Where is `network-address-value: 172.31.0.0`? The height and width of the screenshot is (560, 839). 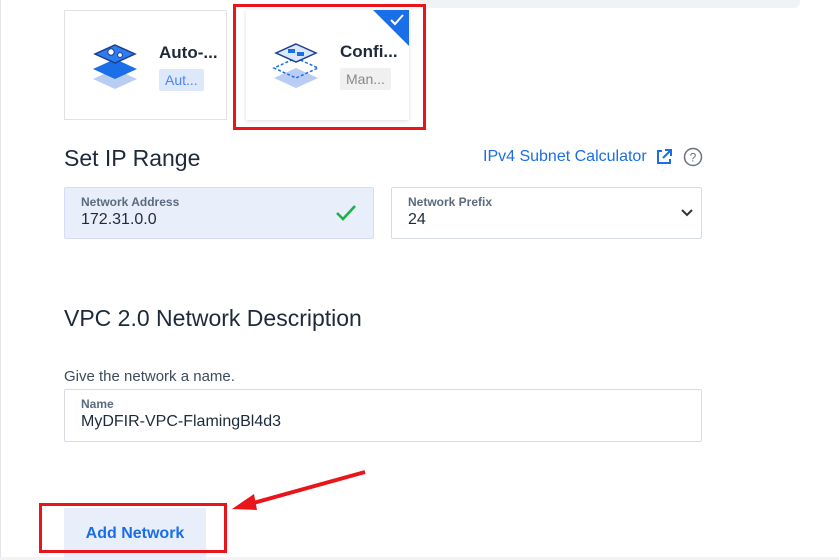
network-address-value: 172.31.0.0 is located at coordinates (119, 219).